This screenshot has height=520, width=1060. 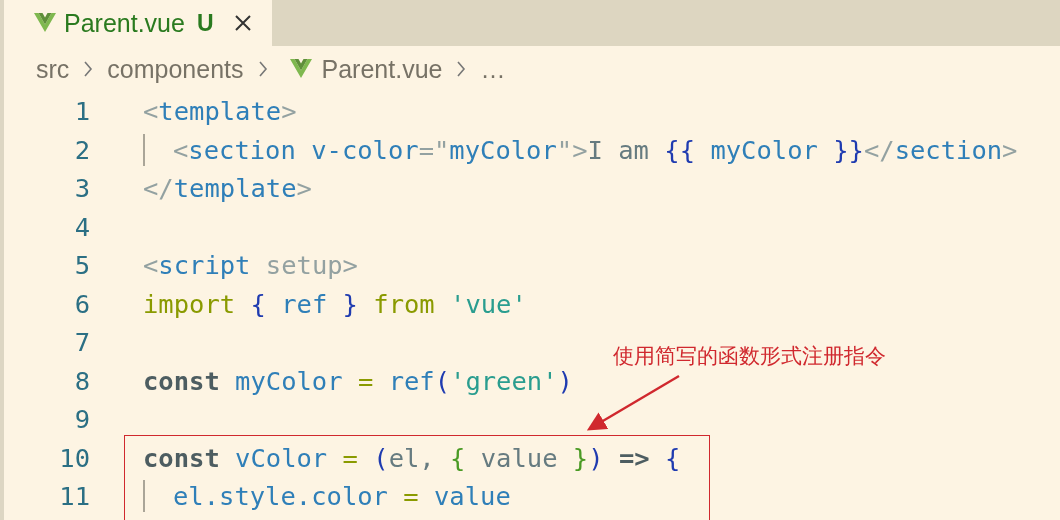 What do you see at coordinates (74, 457) in the screenshot?
I see `line-number: 10` at bounding box center [74, 457].